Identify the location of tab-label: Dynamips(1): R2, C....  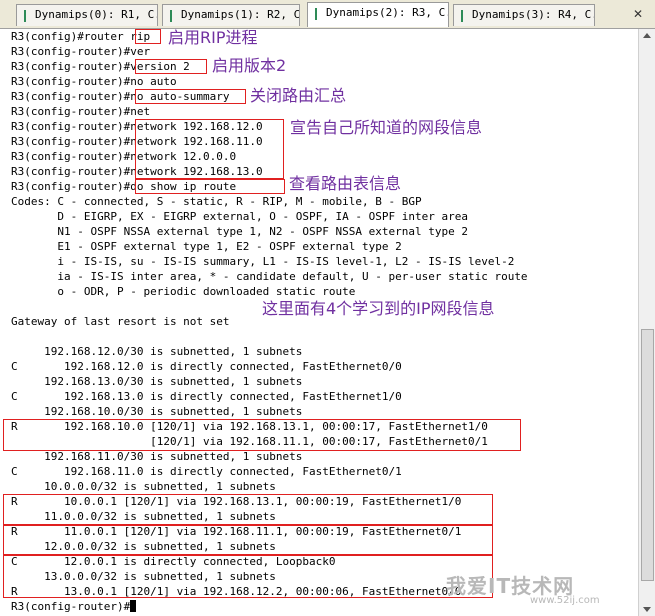
(240, 14).